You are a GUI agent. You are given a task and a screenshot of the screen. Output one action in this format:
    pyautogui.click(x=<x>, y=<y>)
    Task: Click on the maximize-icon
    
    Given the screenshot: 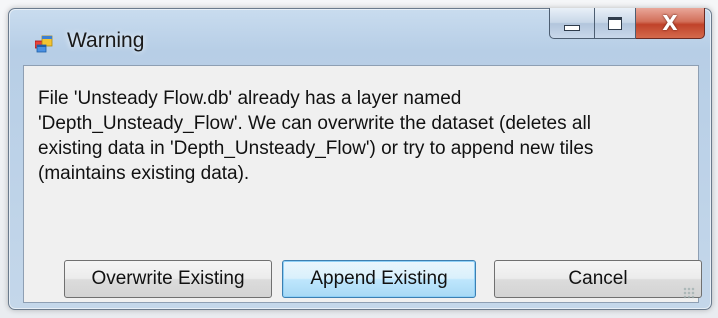 What is the action you would take?
    pyautogui.click(x=615, y=23)
    